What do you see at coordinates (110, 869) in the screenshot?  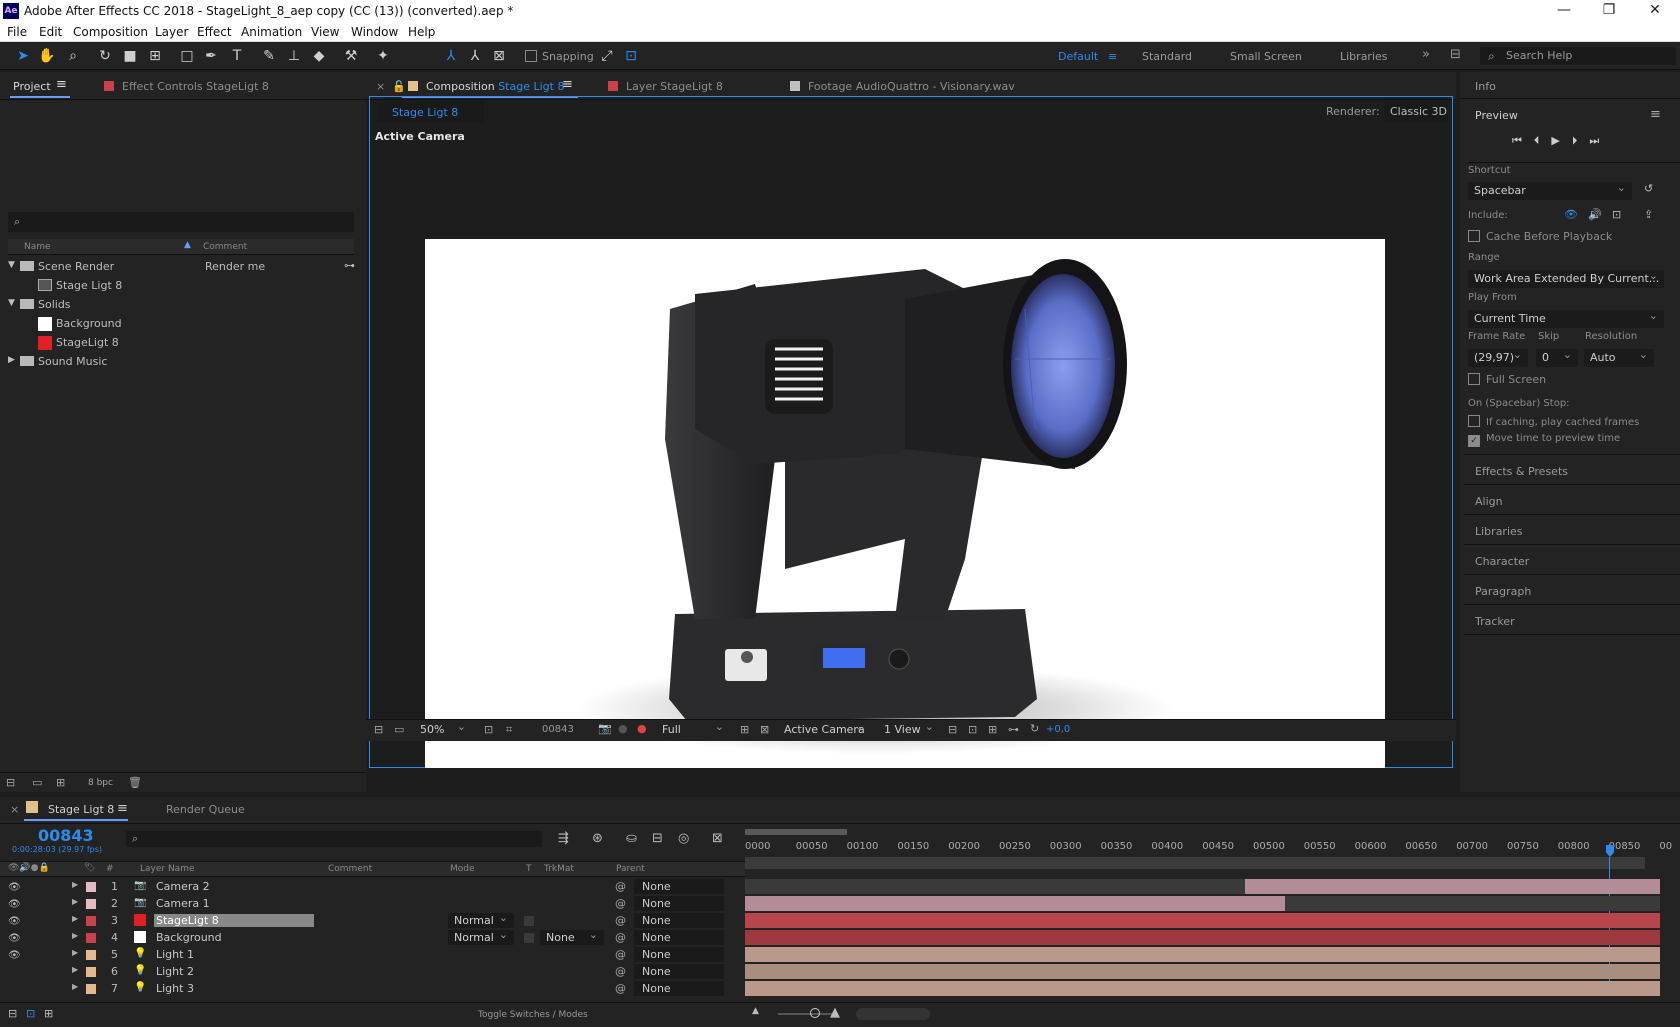 I see `number-column: #` at bounding box center [110, 869].